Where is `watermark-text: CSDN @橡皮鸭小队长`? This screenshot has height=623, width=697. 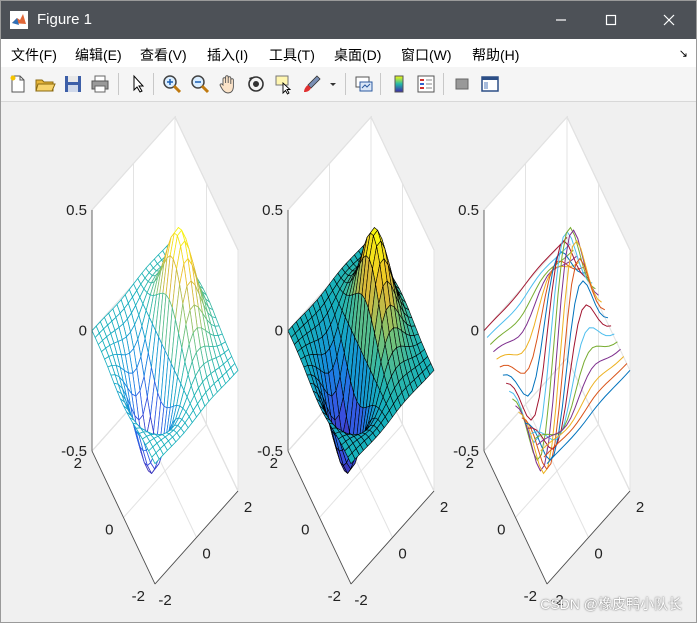
watermark-text: CSDN @橡皮鸭小队长 is located at coordinates (611, 604).